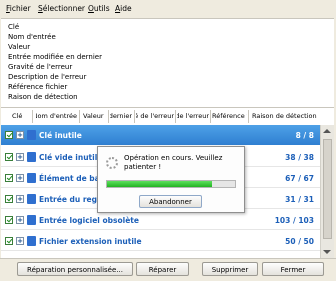 The height and width of the screenshot is (281, 336). What do you see at coordinates (61, 8) in the screenshot?
I see `menu-selectionner: Sélectionner` at bounding box center [61, 8].